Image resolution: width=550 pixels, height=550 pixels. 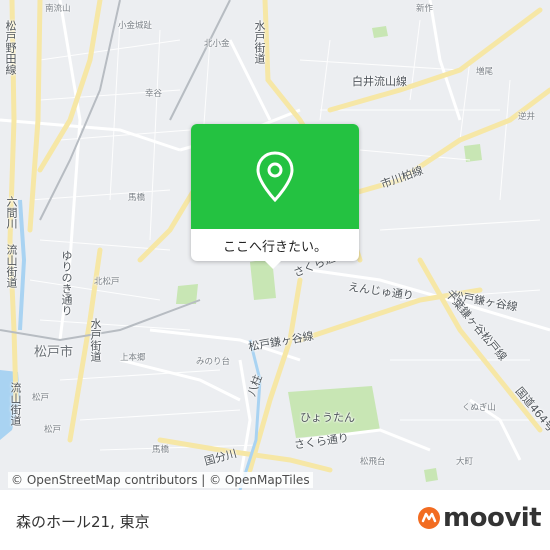 What do you see at coordinates (54, 352) in the screenshot?
I see `city-label: 松戸市` at bounding box center [54, 352].